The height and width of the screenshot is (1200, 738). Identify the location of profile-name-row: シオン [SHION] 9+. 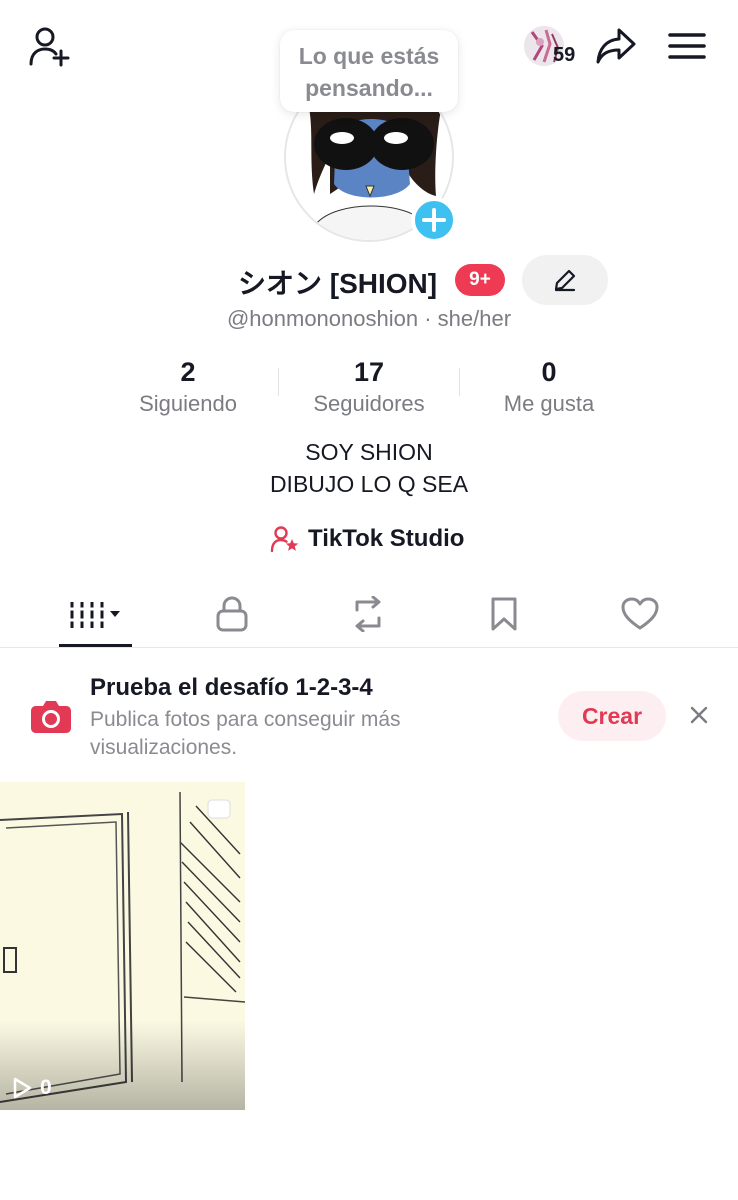
(369, 280).